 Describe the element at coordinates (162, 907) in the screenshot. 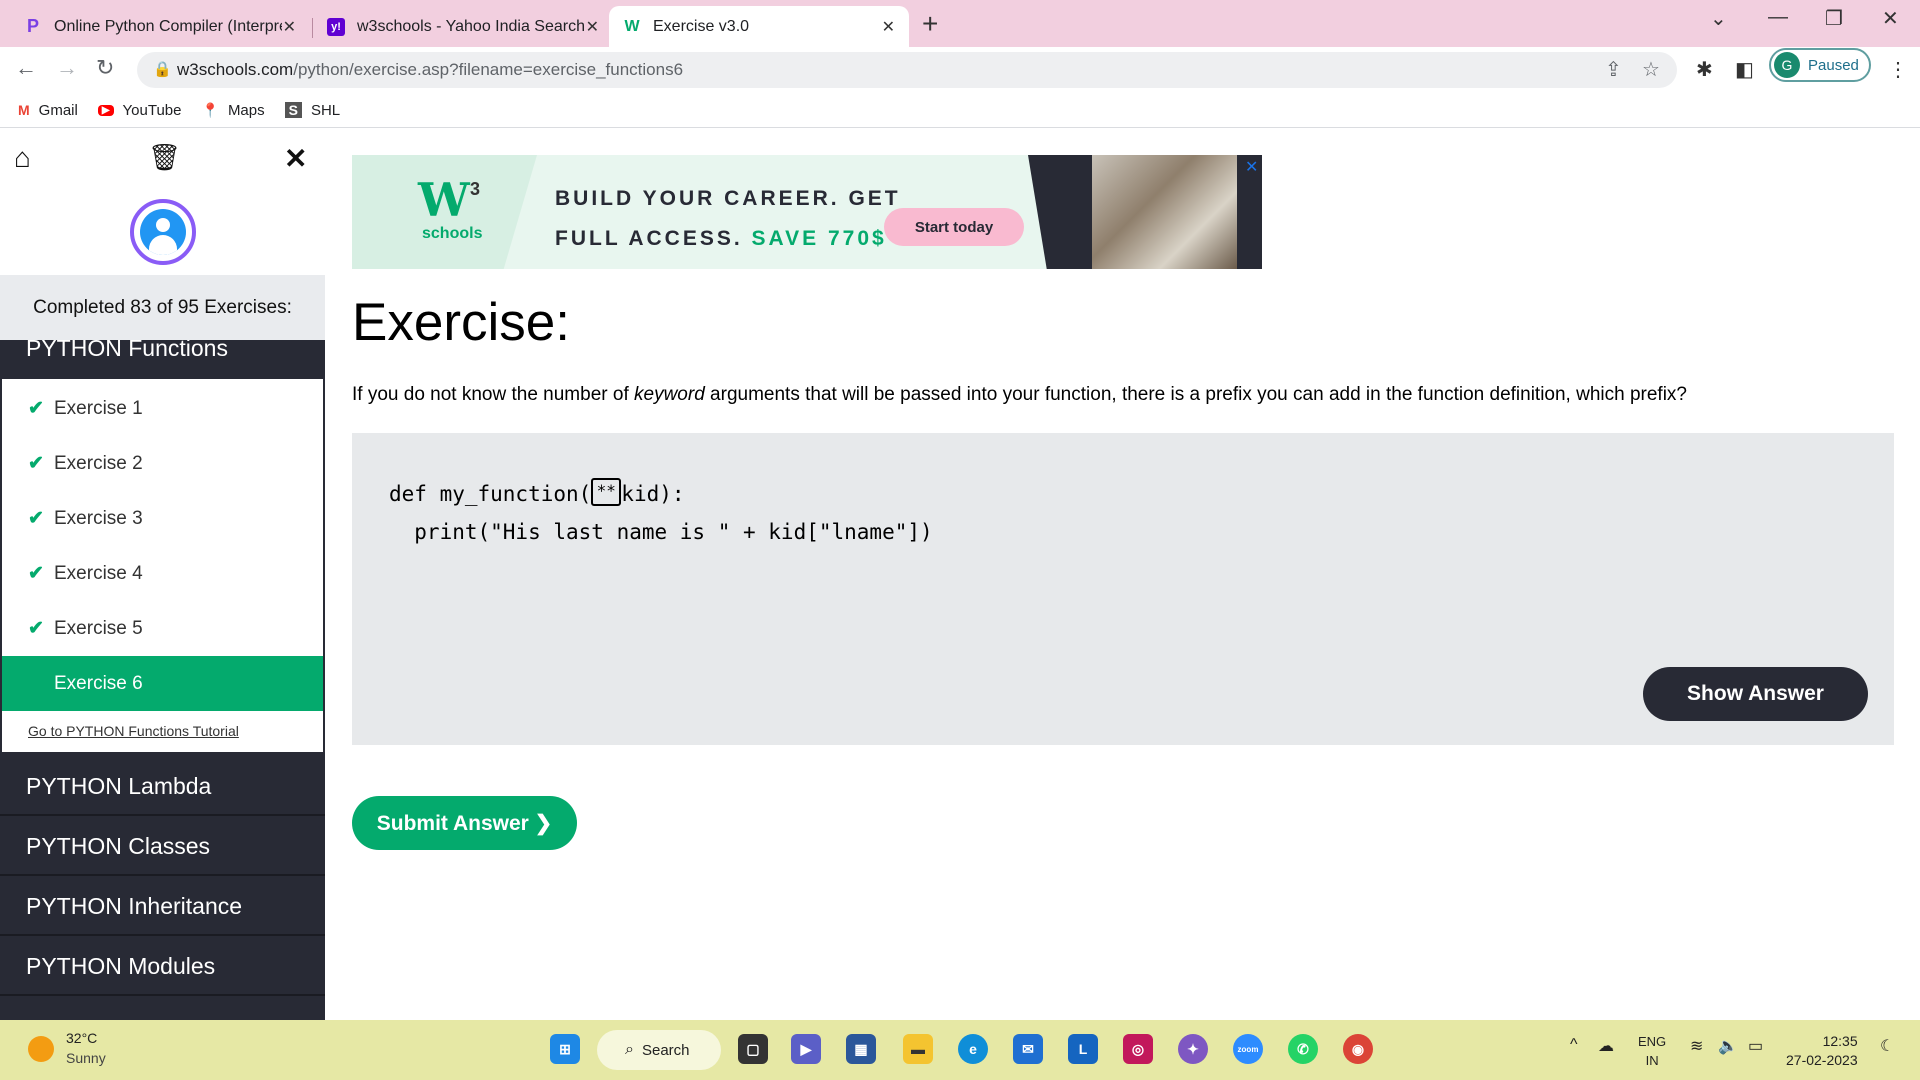

I see `section-inheritance: PYTHON Inheritance` at that location.